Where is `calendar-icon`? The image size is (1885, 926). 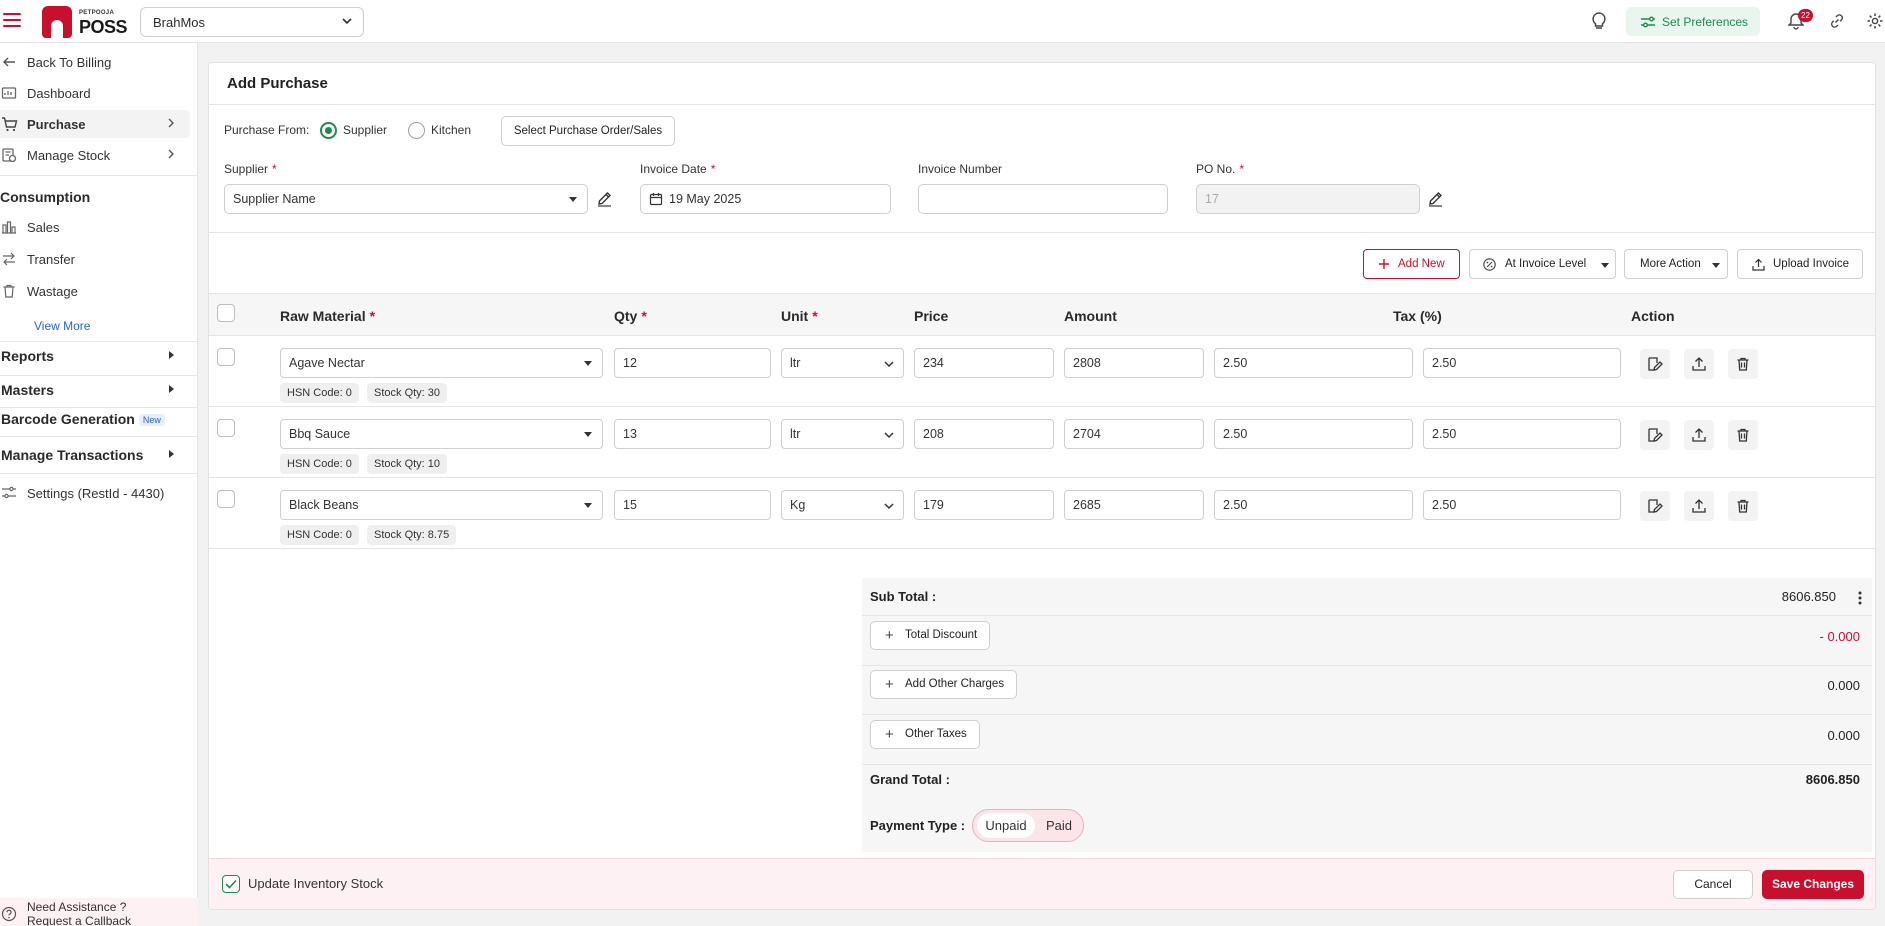 calendar-icon is located at coordinates (656, 199).